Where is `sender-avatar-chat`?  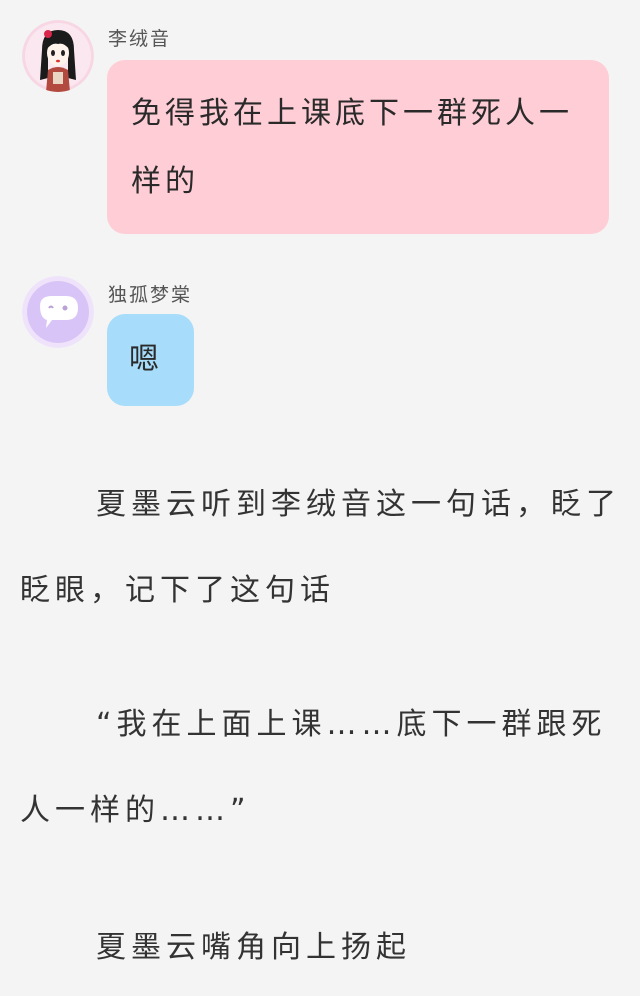
sender-avatar-chat is located at coordinates (58, 312).